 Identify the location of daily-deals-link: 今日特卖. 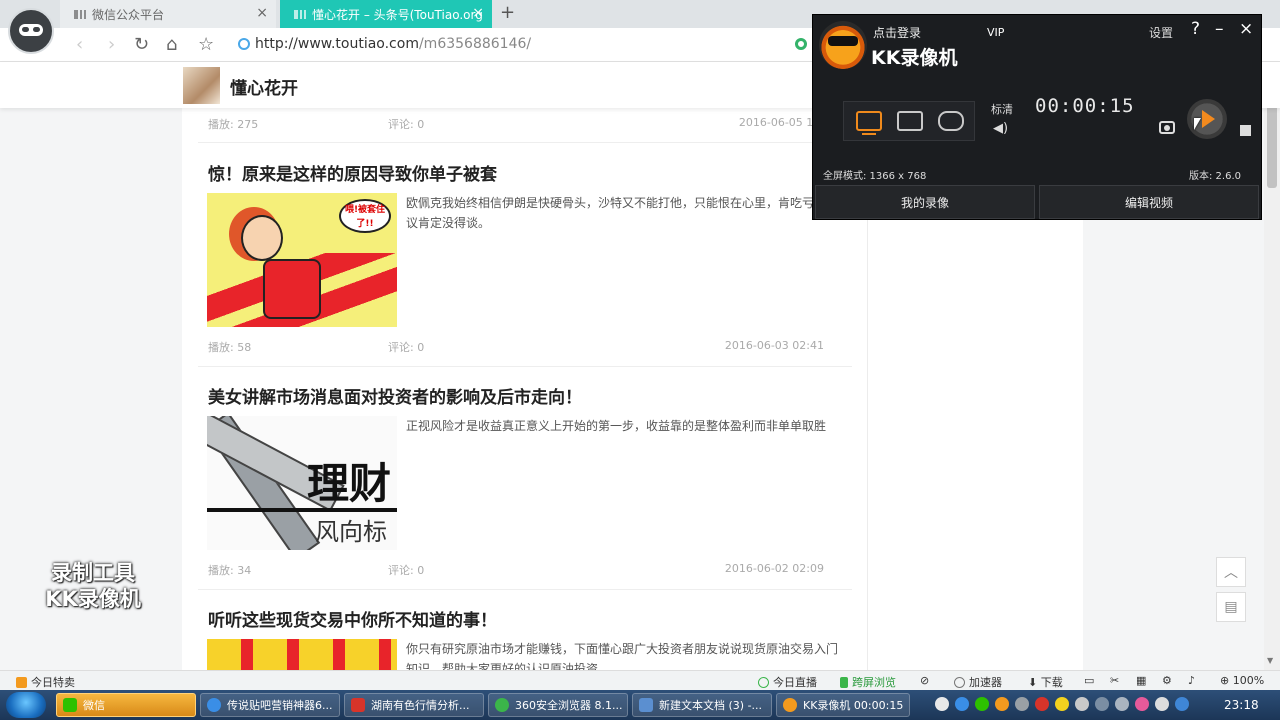
(45, 682).